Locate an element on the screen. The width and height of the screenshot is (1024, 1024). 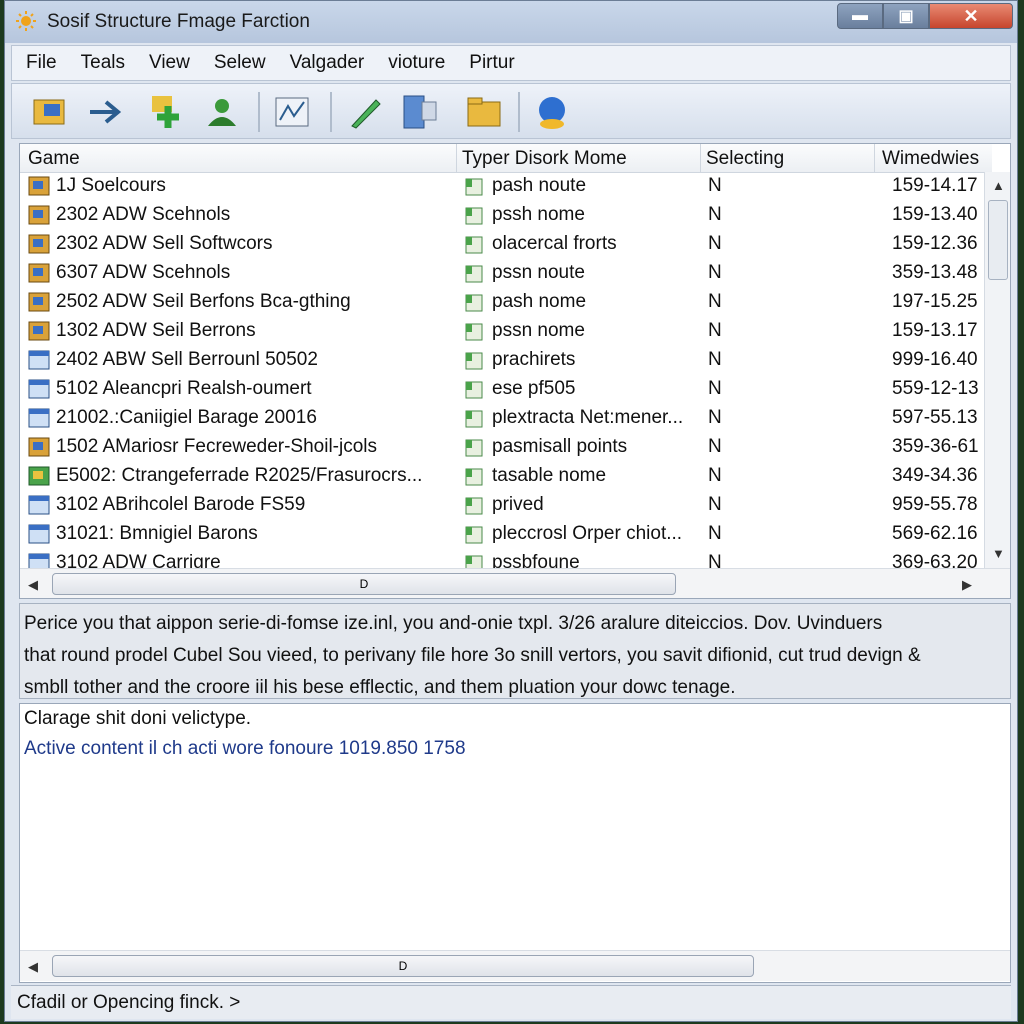
sun-icon is located at coordinates (26, 21).